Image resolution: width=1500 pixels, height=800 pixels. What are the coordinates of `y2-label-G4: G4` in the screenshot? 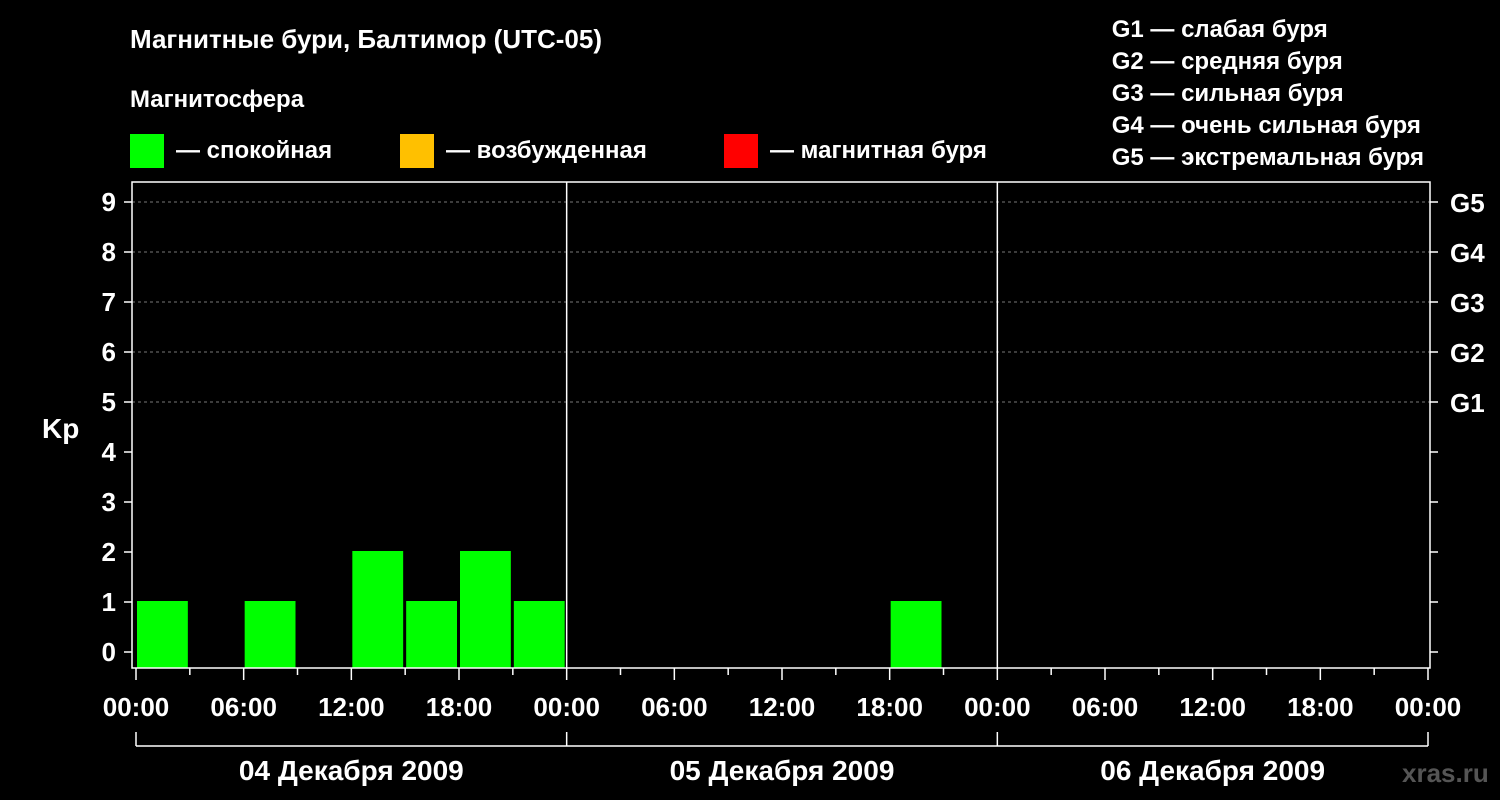 It's located at (1467, 253).